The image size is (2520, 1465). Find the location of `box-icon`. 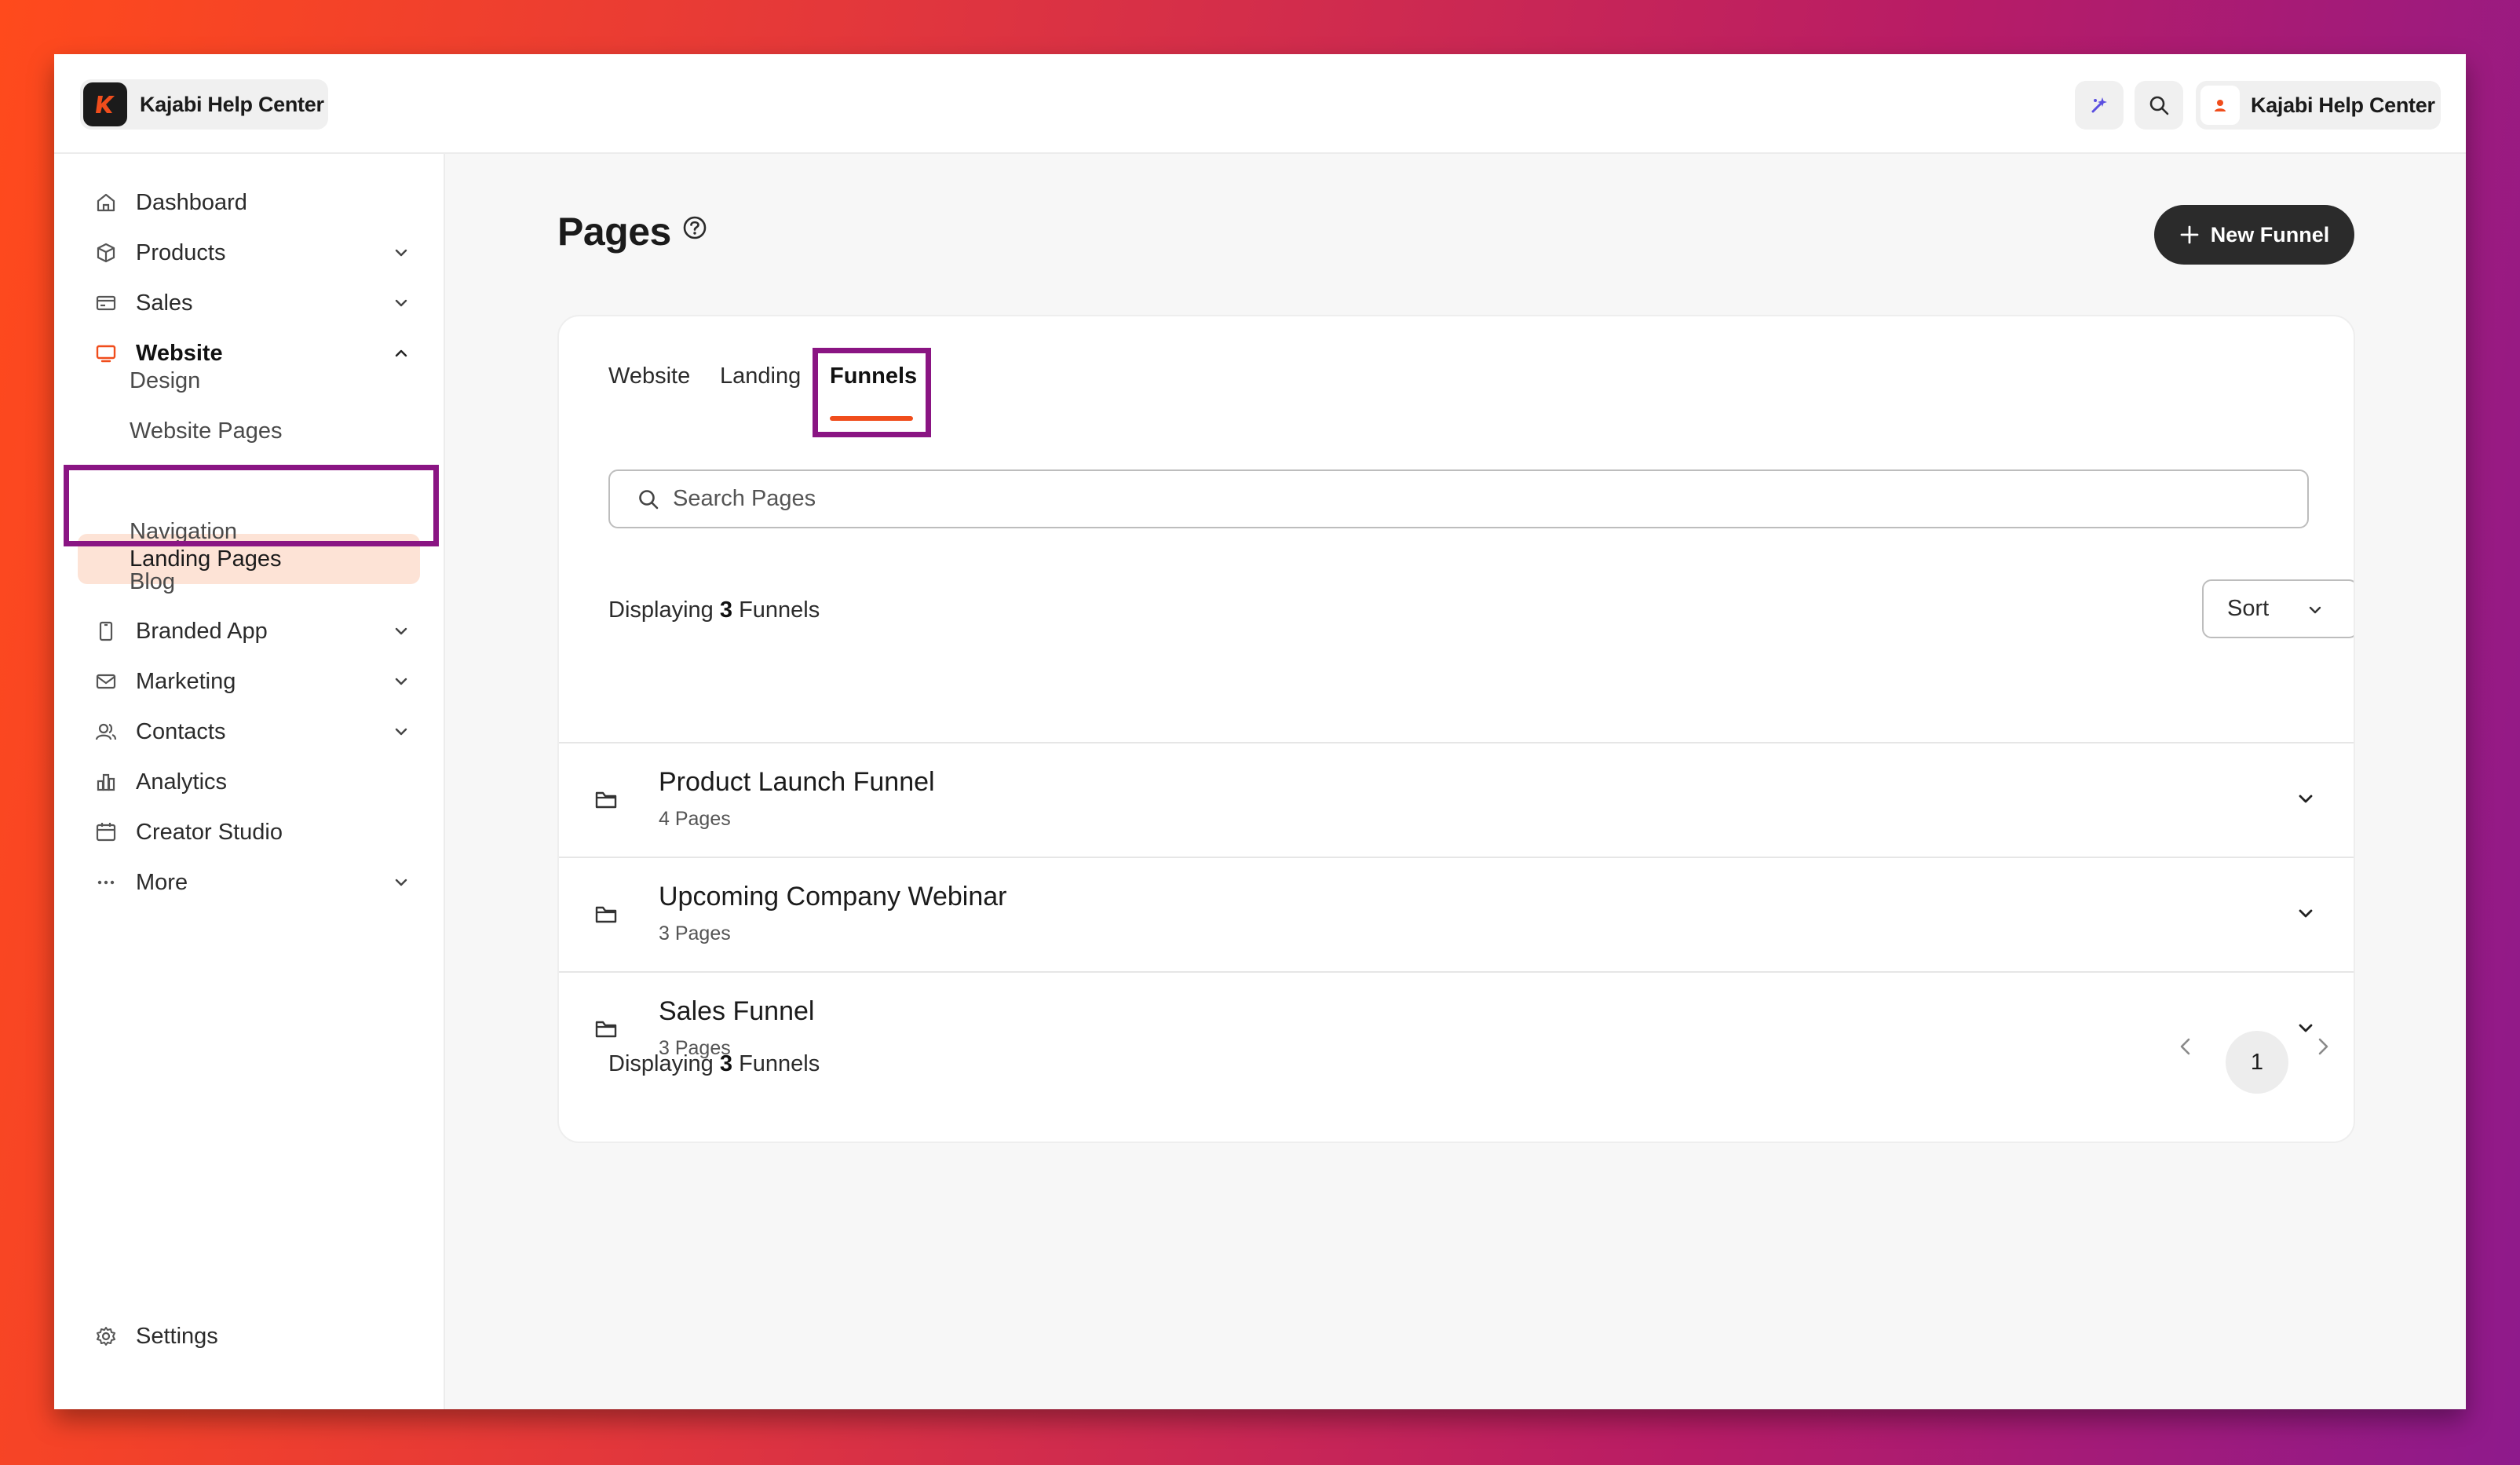

box-icon is located at coordinates (106, 253).